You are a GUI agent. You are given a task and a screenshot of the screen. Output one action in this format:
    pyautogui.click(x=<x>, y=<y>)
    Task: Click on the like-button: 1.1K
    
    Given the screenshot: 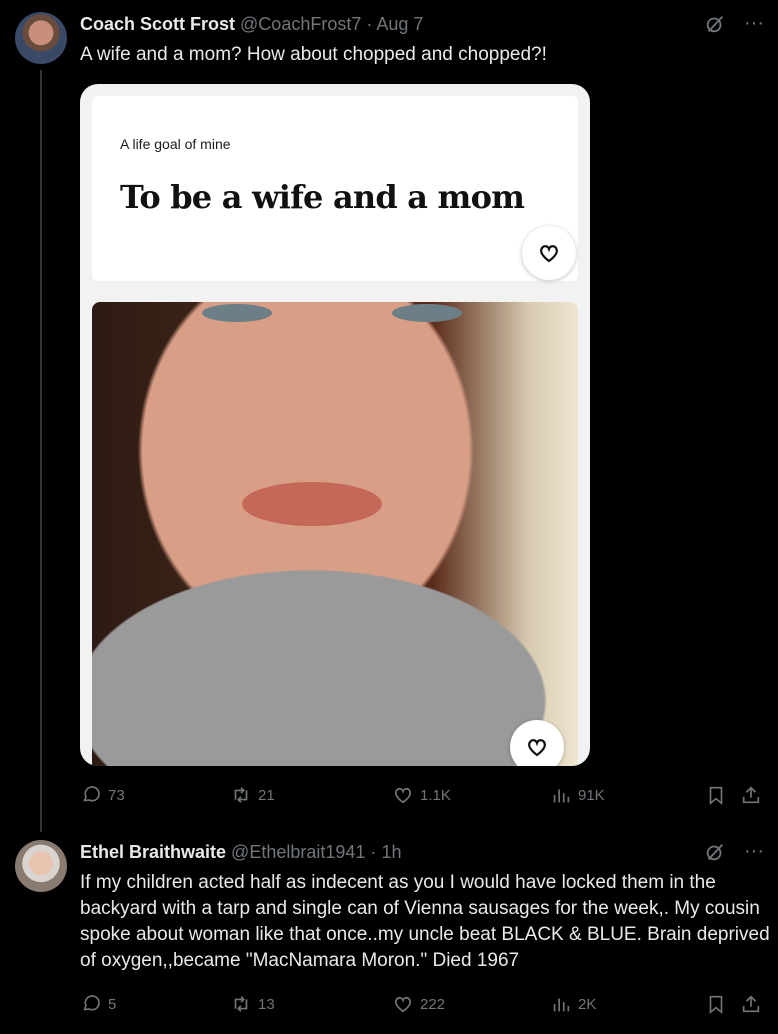 What is the action you would take?
    pyautogui.click(x=421, y=795)
    